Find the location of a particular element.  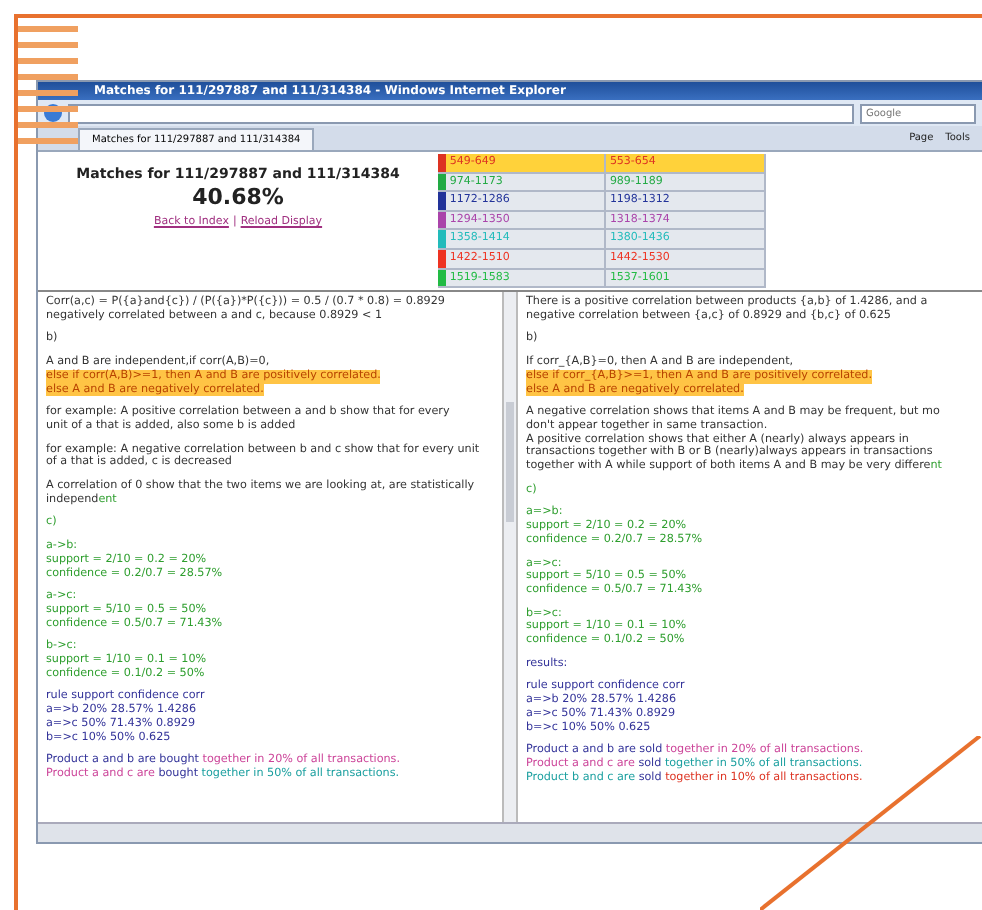

scroll-thumb is located at coordinates (510, 462).